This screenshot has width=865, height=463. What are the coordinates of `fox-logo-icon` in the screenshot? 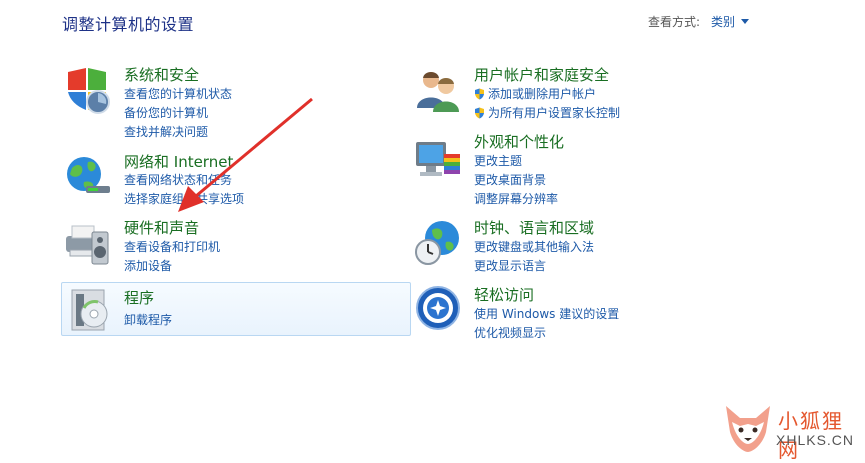 It's located at (748, 429).